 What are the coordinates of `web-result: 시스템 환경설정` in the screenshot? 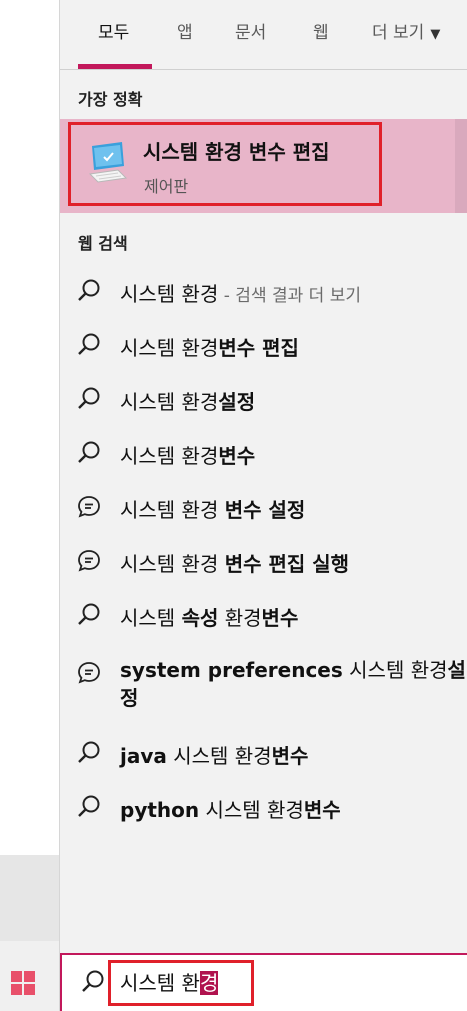 It's located at (263, 399).